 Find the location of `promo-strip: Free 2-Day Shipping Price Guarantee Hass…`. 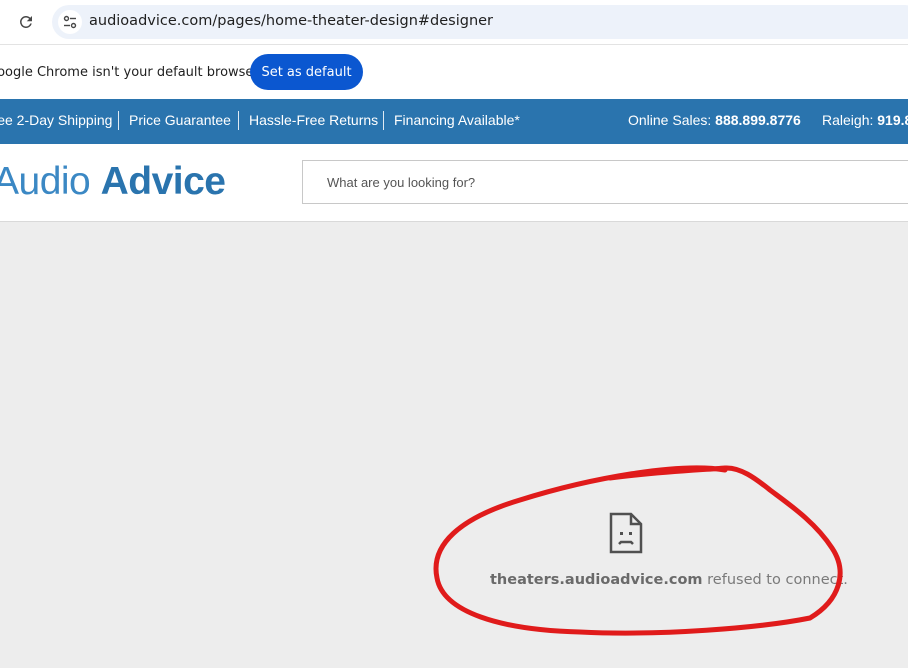

promo-strip: Free 2-Day Shipping Price Guarantee Hass… is located at coordinates (454, 121).